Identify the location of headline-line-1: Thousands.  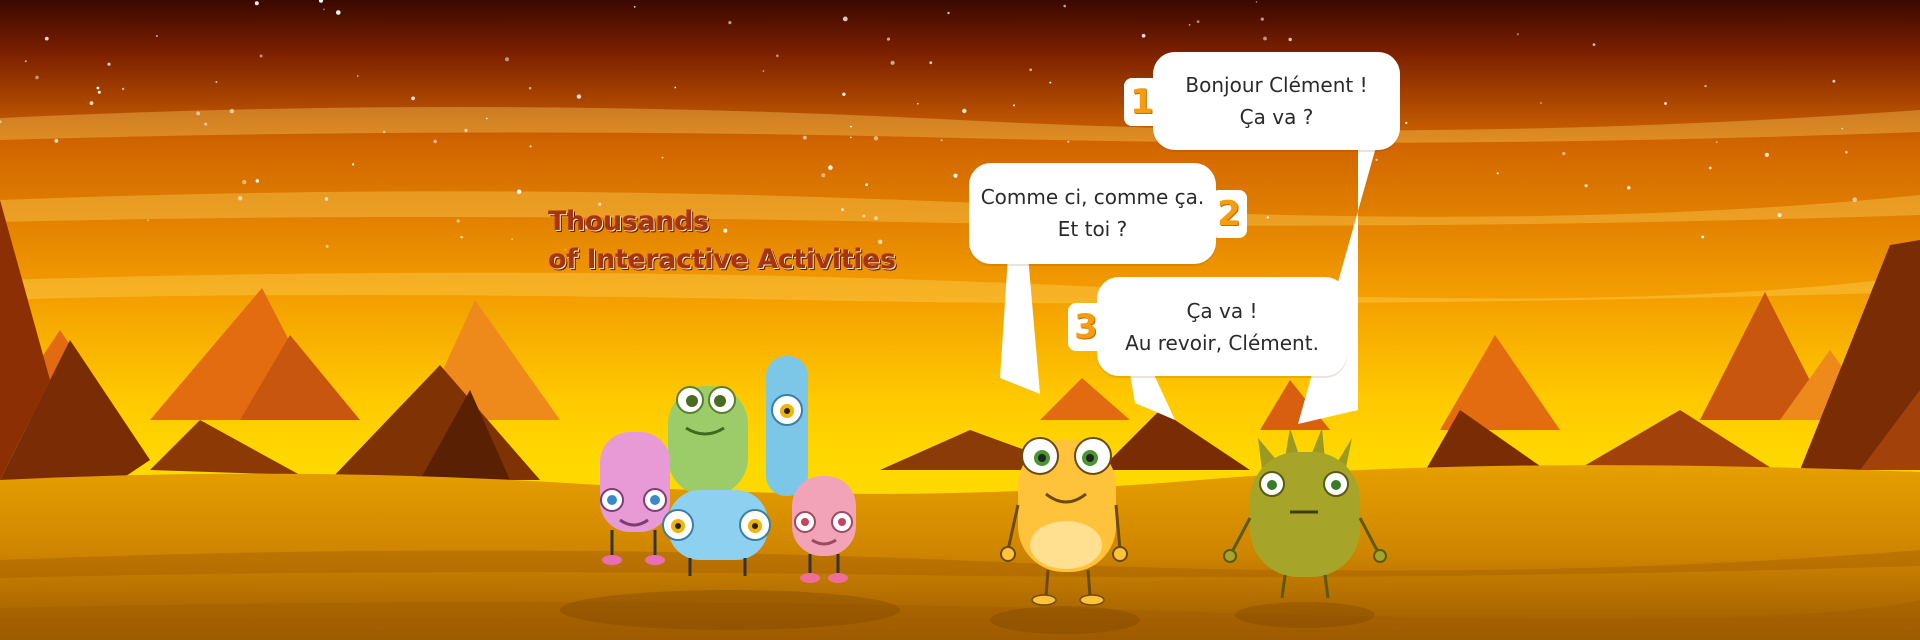
(628, 221).